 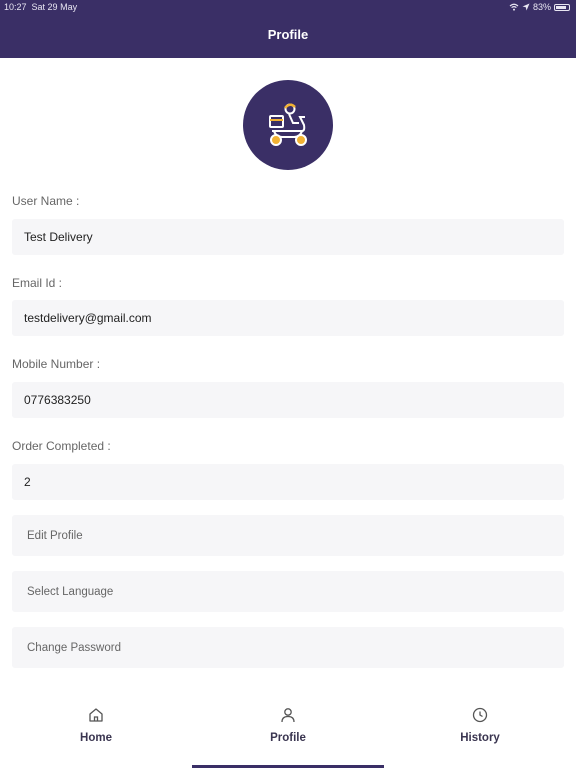 I want to click on tab-profile: Profile, so click(x=288, y=732).